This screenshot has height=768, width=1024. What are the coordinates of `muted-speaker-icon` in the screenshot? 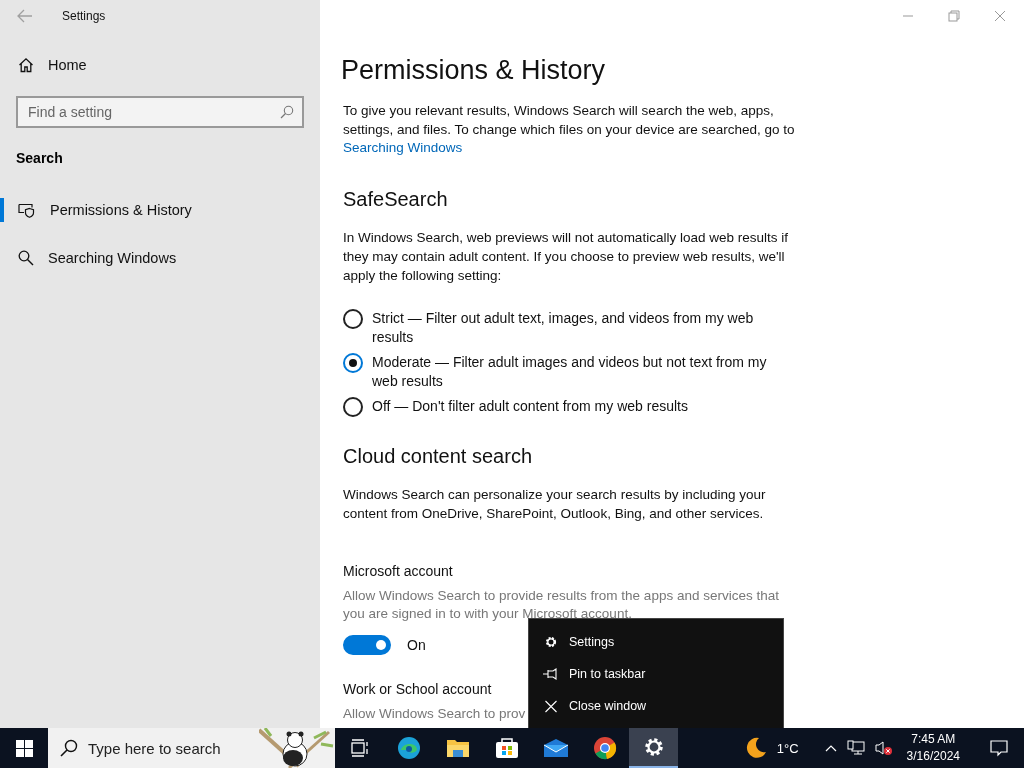 It's located at (883, 748).